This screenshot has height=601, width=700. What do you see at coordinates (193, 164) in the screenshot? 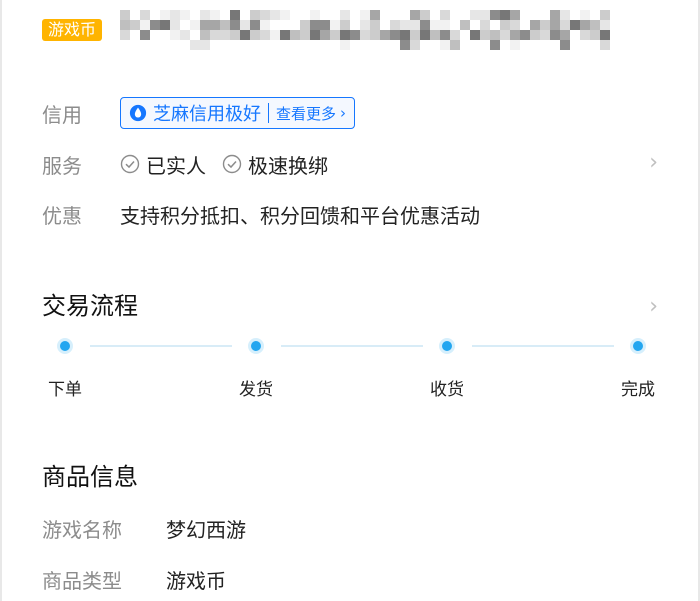
I see `service-row: 服务 已实人 极速换绑` at bounding box center [193, 164].